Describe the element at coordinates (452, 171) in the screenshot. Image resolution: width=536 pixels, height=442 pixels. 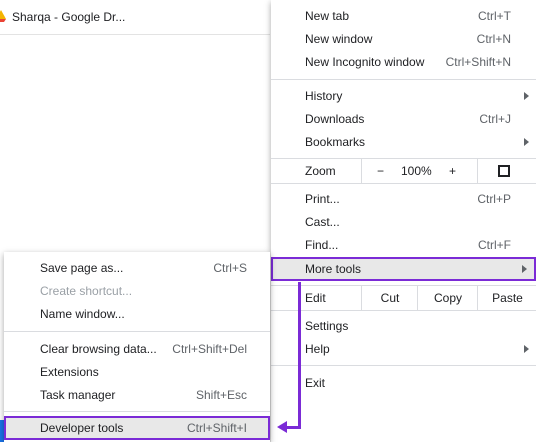
I see `zoom-in-button: +` at that location.